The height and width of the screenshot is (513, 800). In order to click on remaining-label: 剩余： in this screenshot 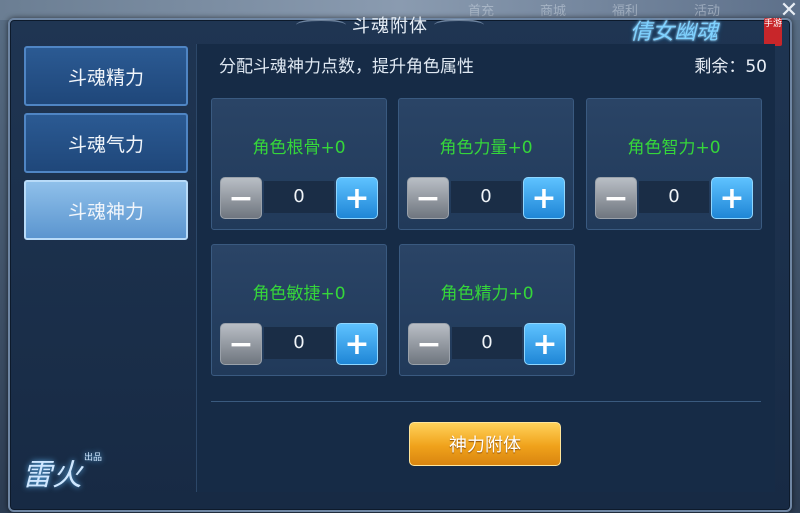, I will do `click(720, 67)`.